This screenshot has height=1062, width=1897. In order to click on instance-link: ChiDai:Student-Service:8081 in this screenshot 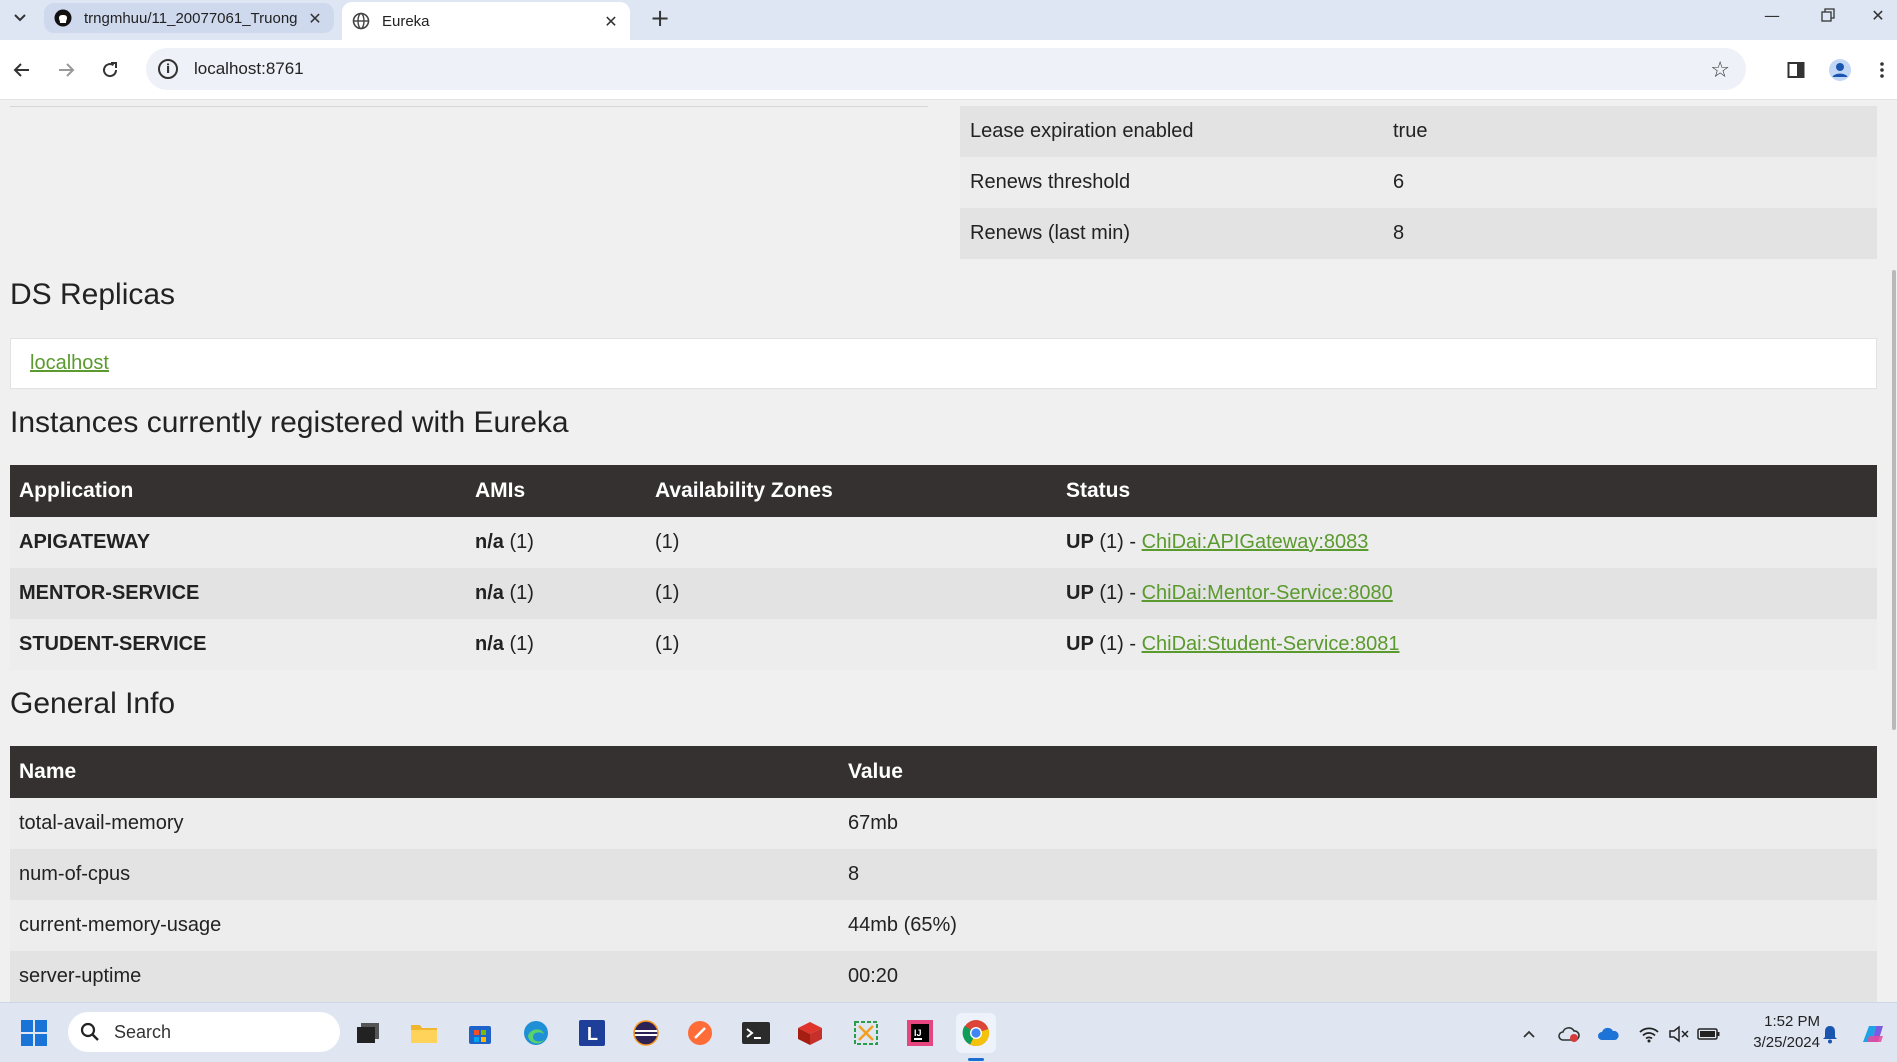, I will do `click(1271, 644)`.